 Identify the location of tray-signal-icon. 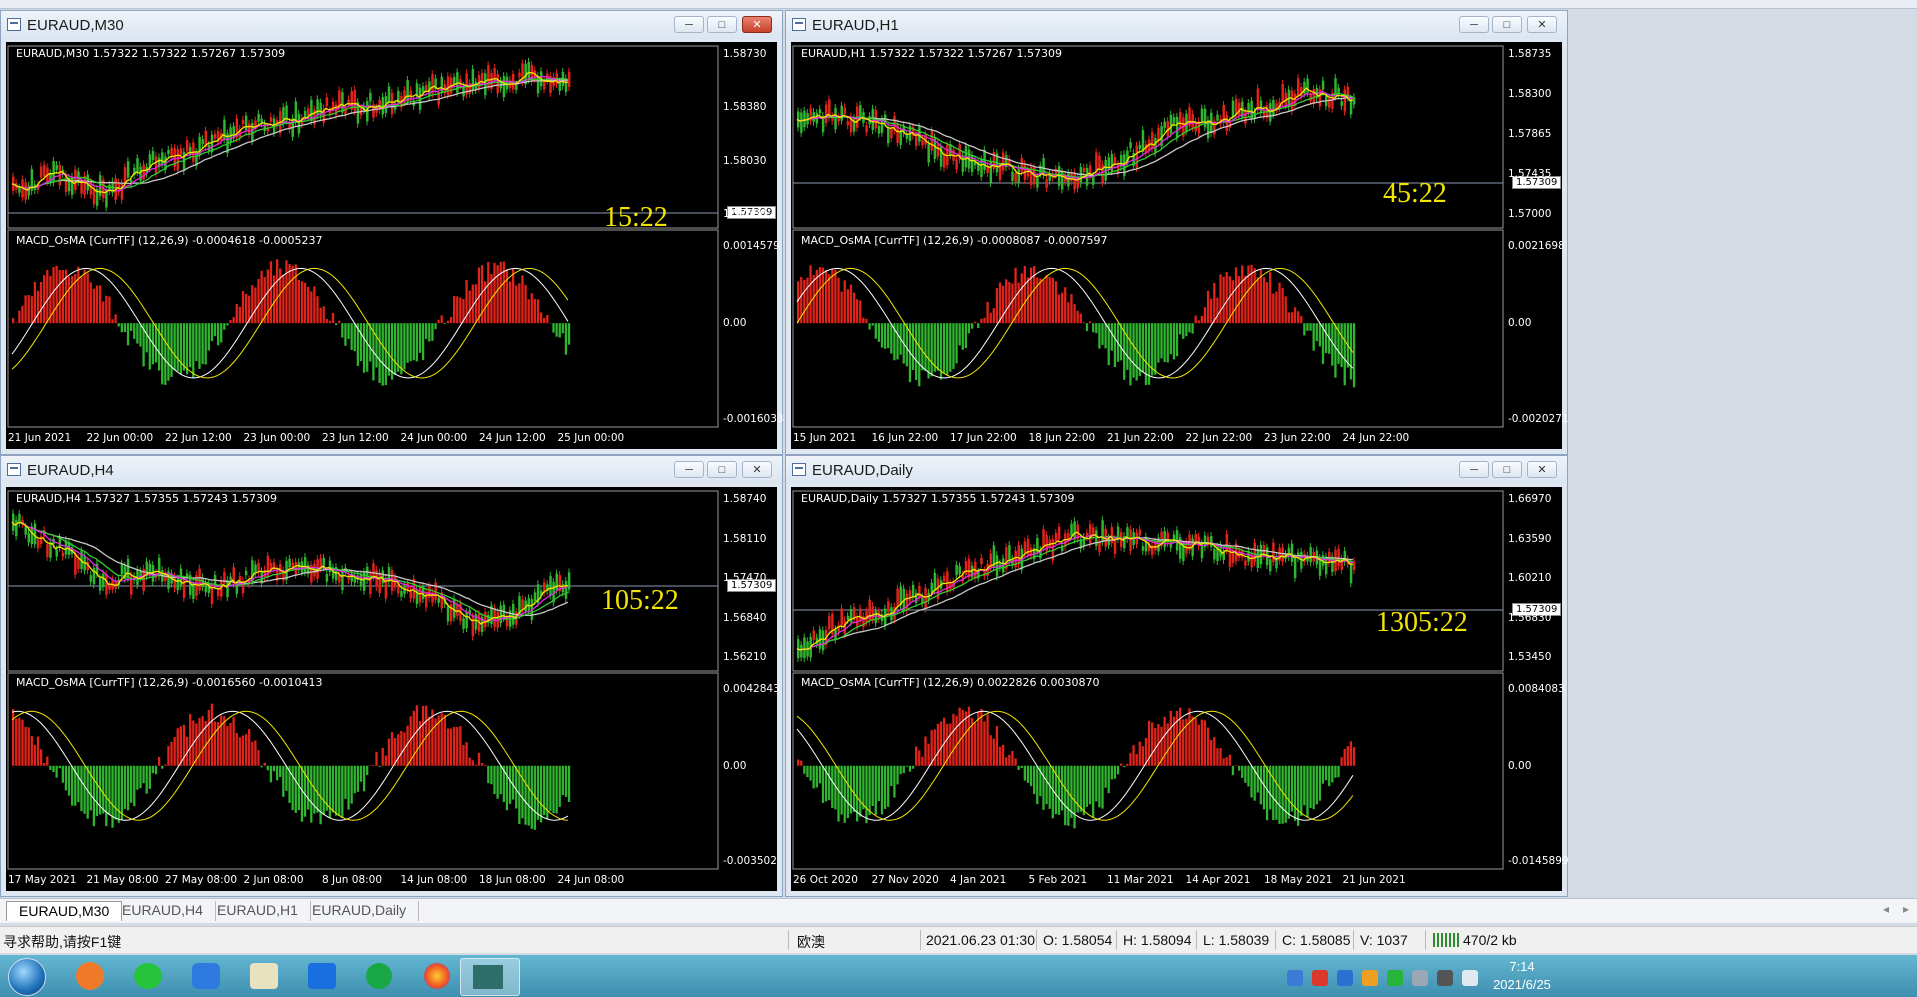
(1470, 978).